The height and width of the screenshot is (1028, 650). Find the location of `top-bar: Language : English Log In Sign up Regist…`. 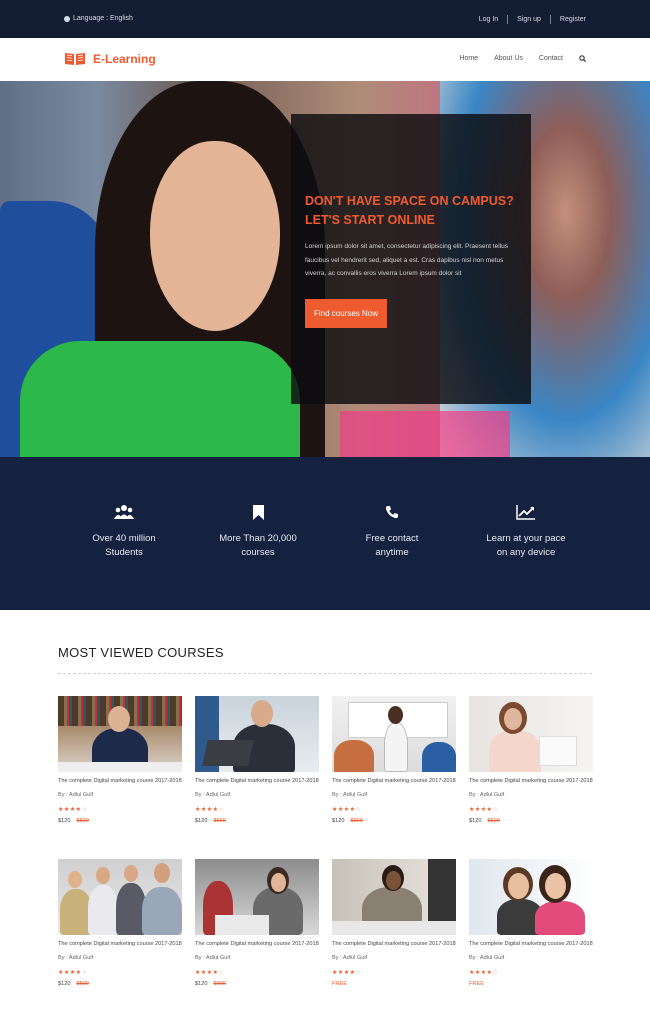

top-bar: Language : English Log In Sign up Regist… is located at coordinates (325, 19).